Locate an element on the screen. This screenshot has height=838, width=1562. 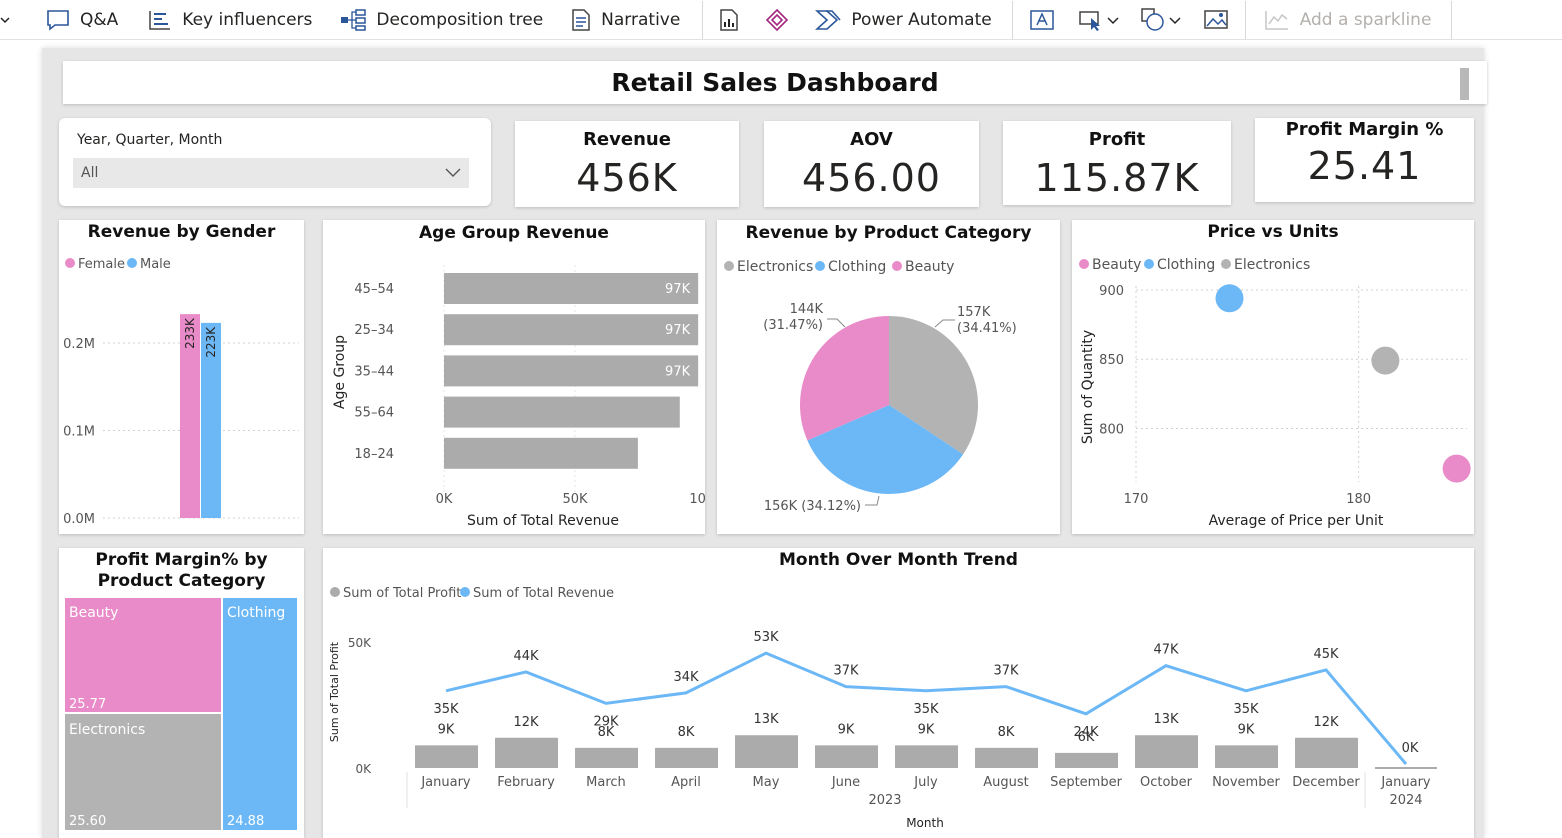
legend-revenue-label: Sum of Total Revenue is located at coordinates (543, 593).